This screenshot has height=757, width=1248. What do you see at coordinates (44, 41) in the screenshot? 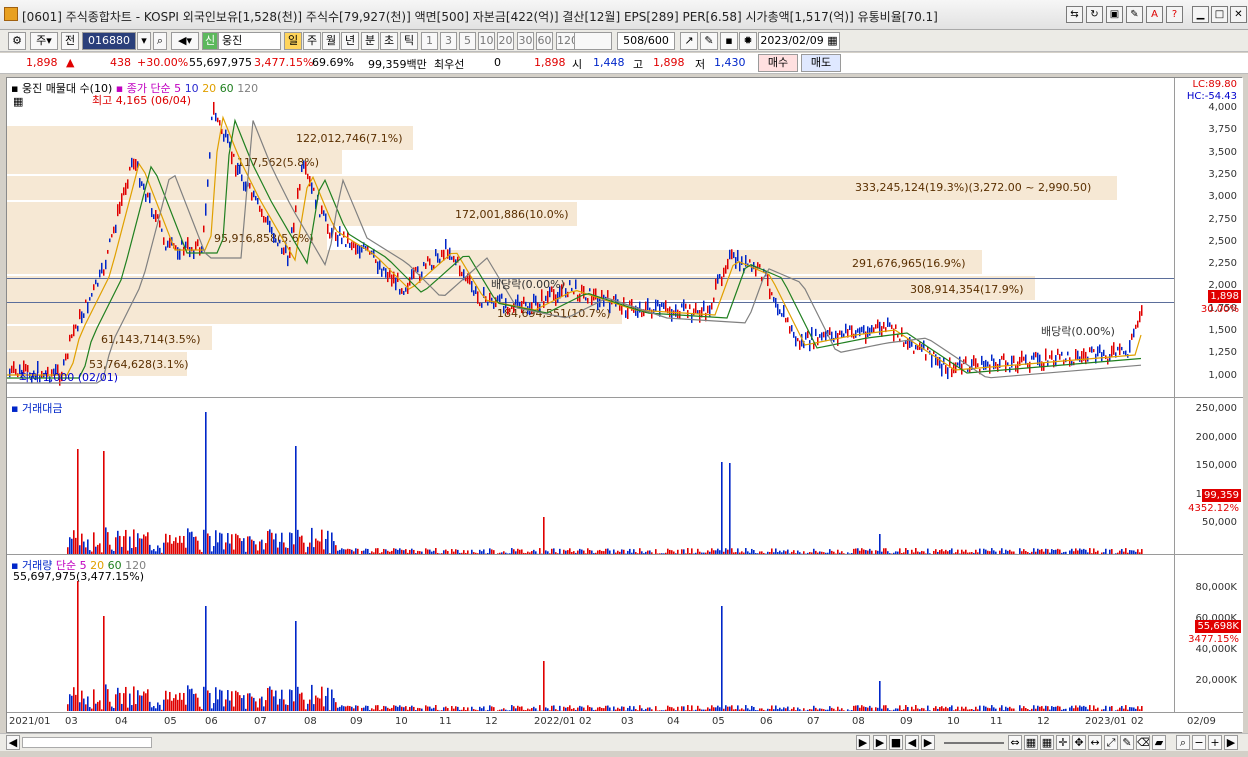
I see `type-select: 주▾` at bounding box center [44, 41].